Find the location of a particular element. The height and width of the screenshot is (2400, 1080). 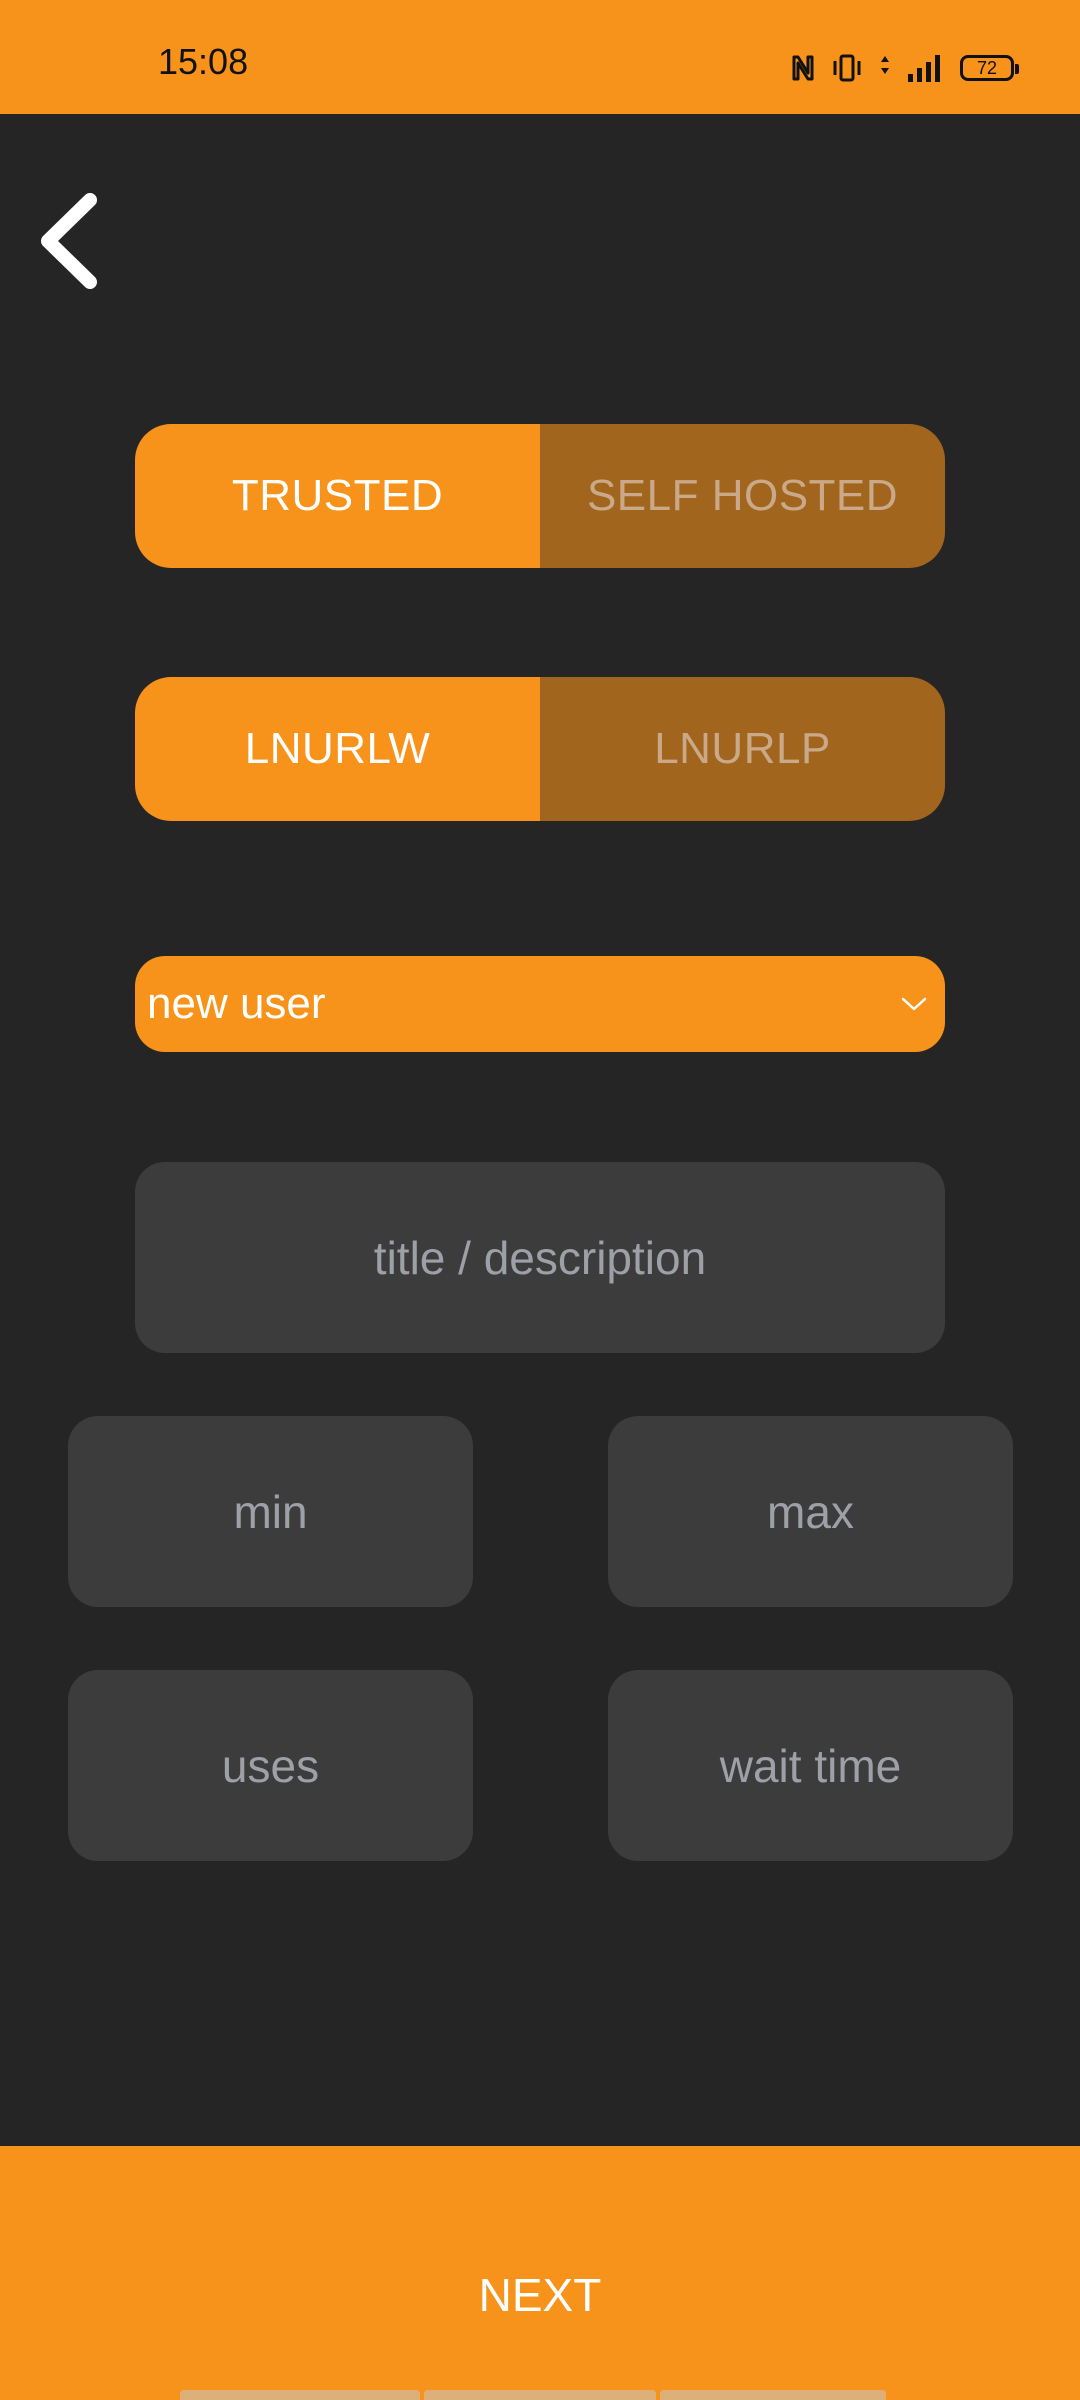

status-time: 15:08 is located at coordinates (203, 61).